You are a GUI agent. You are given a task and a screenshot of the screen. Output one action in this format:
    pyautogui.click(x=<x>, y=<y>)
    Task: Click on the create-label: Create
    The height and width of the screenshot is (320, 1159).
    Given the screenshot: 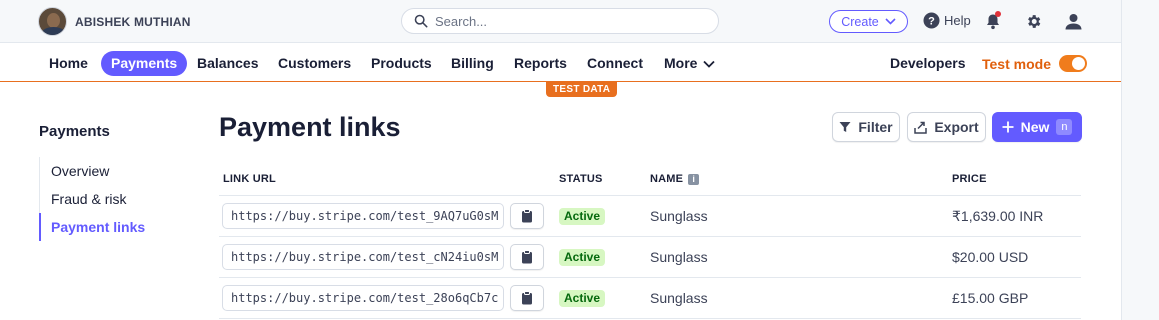 What is the action you would take?
    pyautogui.click(x=860, y=21)
    